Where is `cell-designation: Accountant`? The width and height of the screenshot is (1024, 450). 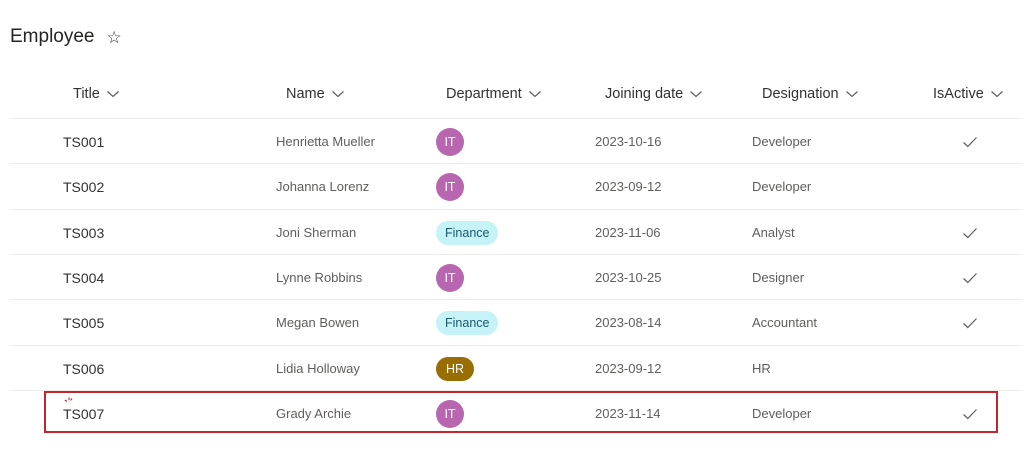 cell-designation: Accountant is located at coordinates (785, 322).